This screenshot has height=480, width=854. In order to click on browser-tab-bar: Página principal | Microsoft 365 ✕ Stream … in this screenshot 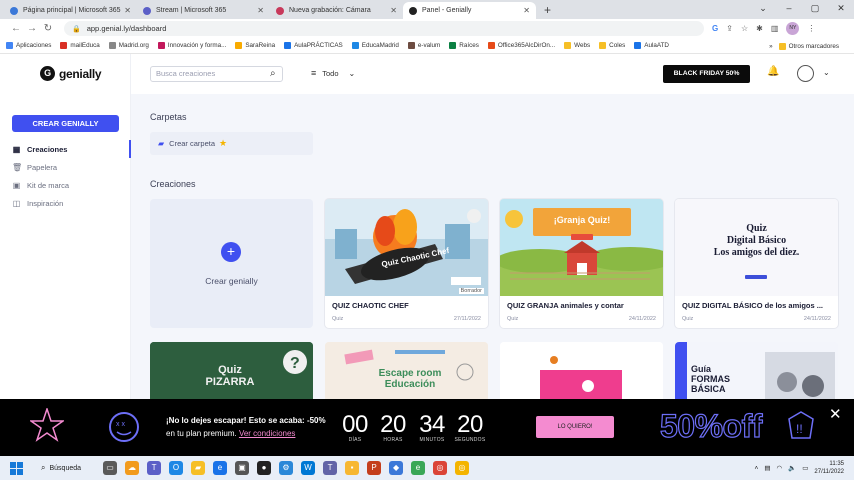, I will do `click(427, 9)`.